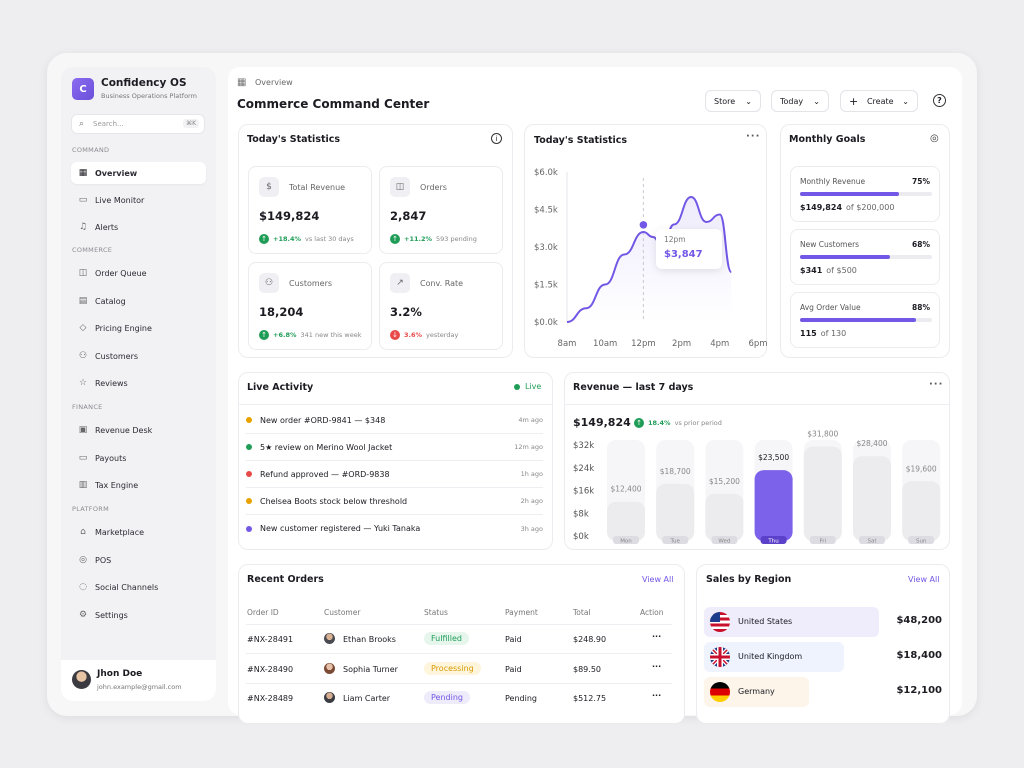 This screenshot has height=768, width=1024. Describe the element at coordinates (138, 173) in the screenshot. I see `sidebar-item-overview: ▦ Overview` at that location.